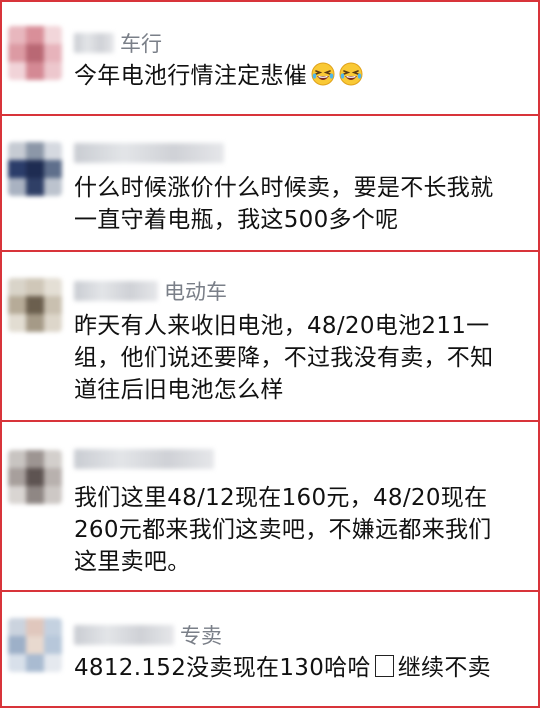 The width and height of the screenshot is (540, 708). What do you see at coordinates (284, 204) in the screenshot?
I see `comment-text-content: 什么时候涨价什么时候卖，要是不长我就一直守着电瓶，我这500多个呢` at bounding box center [284, 204].